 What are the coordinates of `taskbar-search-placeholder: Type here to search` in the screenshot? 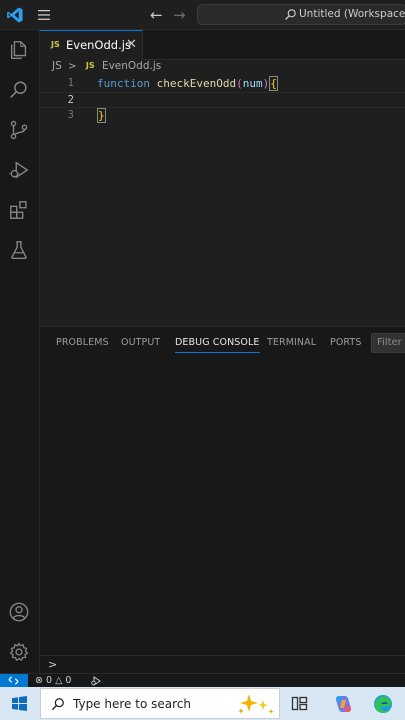 It's located at (132, 704).